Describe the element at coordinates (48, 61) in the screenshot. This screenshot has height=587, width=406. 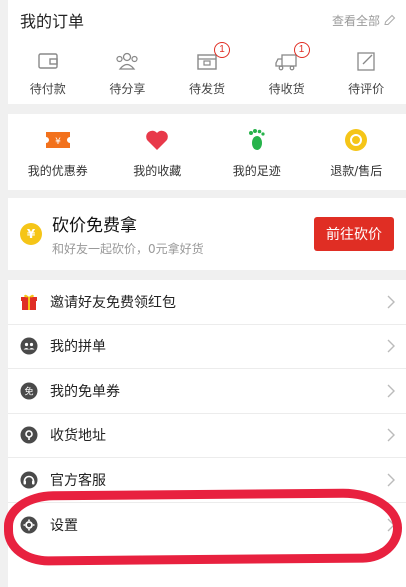
I see `wallet-icon` at that location.